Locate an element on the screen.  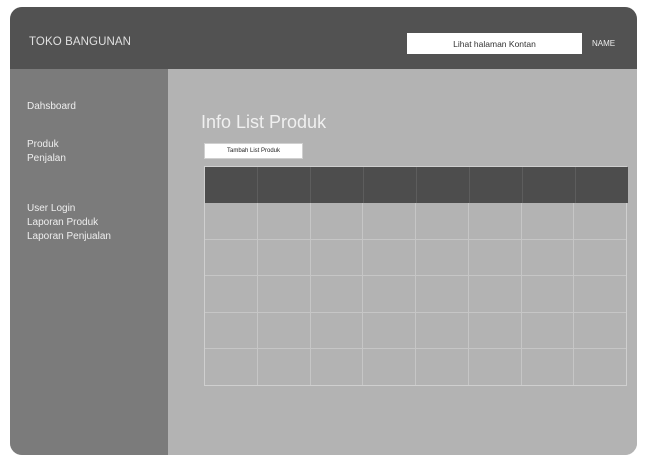
top-header: TOKO BANGUNAN Lihat halaman Kontan NAME is located at coordinates (323, 38).